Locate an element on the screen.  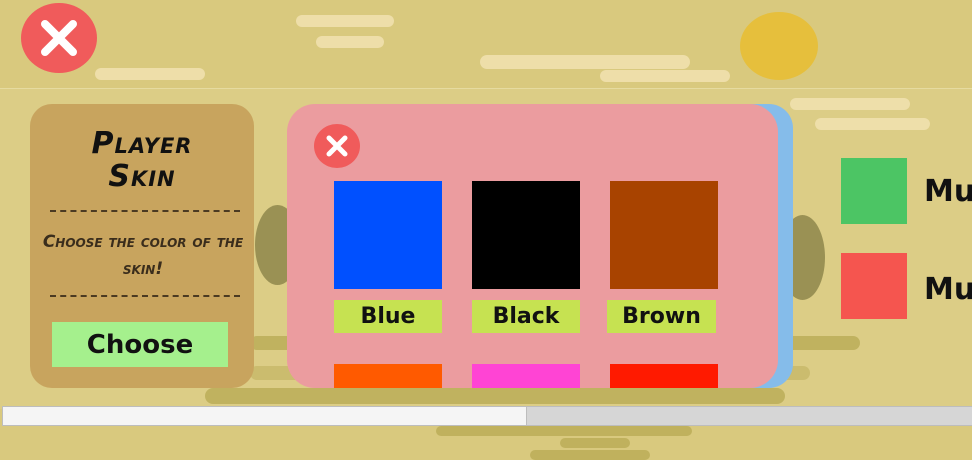
color-swatch-black is located at coordinates (526, 235).